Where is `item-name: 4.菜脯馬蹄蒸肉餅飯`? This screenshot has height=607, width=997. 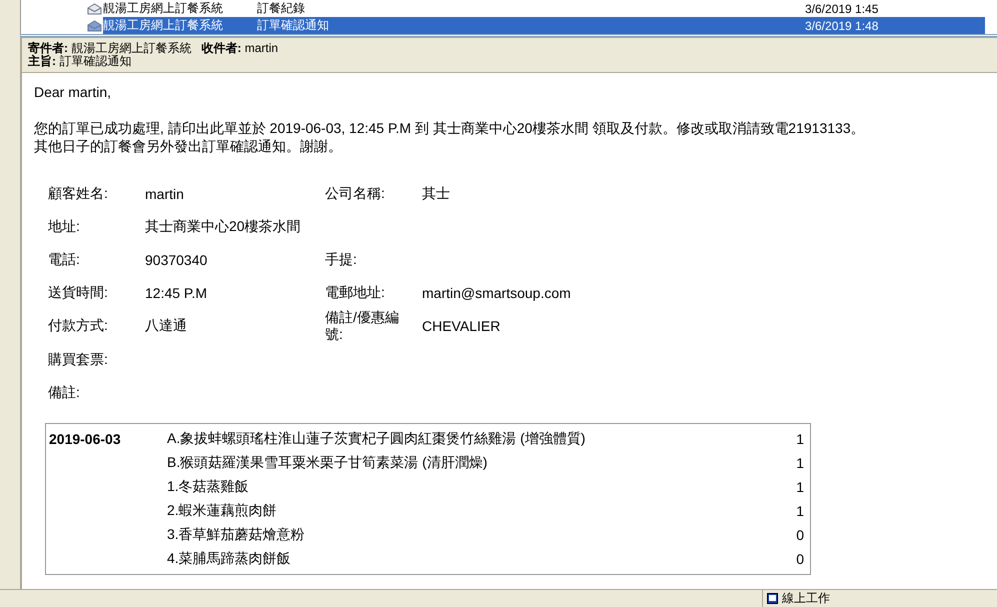
item-name: 4.菜脯馬蹄蒸肉餅飯 is located at coordinates (229, 558).